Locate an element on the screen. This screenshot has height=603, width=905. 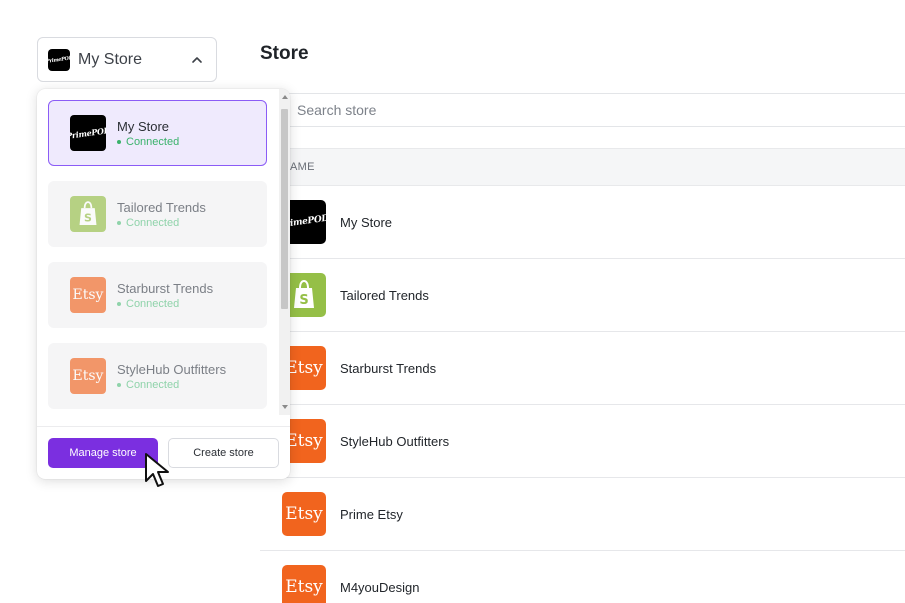
create-store-button: Create store is located at coordinates (223, 453).